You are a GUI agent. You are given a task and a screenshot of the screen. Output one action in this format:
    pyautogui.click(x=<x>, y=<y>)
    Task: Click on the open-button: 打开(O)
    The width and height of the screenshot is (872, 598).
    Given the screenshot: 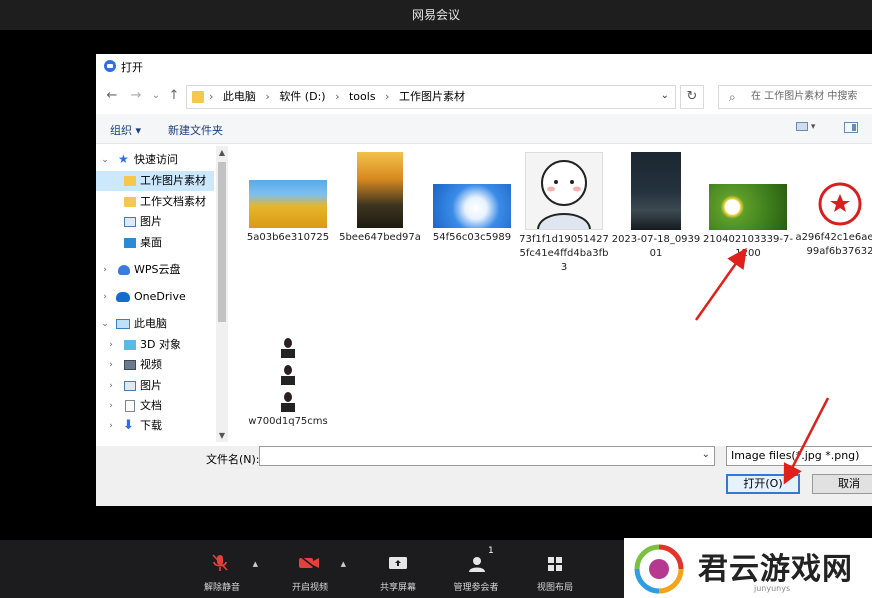 What is the action you would take?
    pyautogui.click(x=763, y=484)
    